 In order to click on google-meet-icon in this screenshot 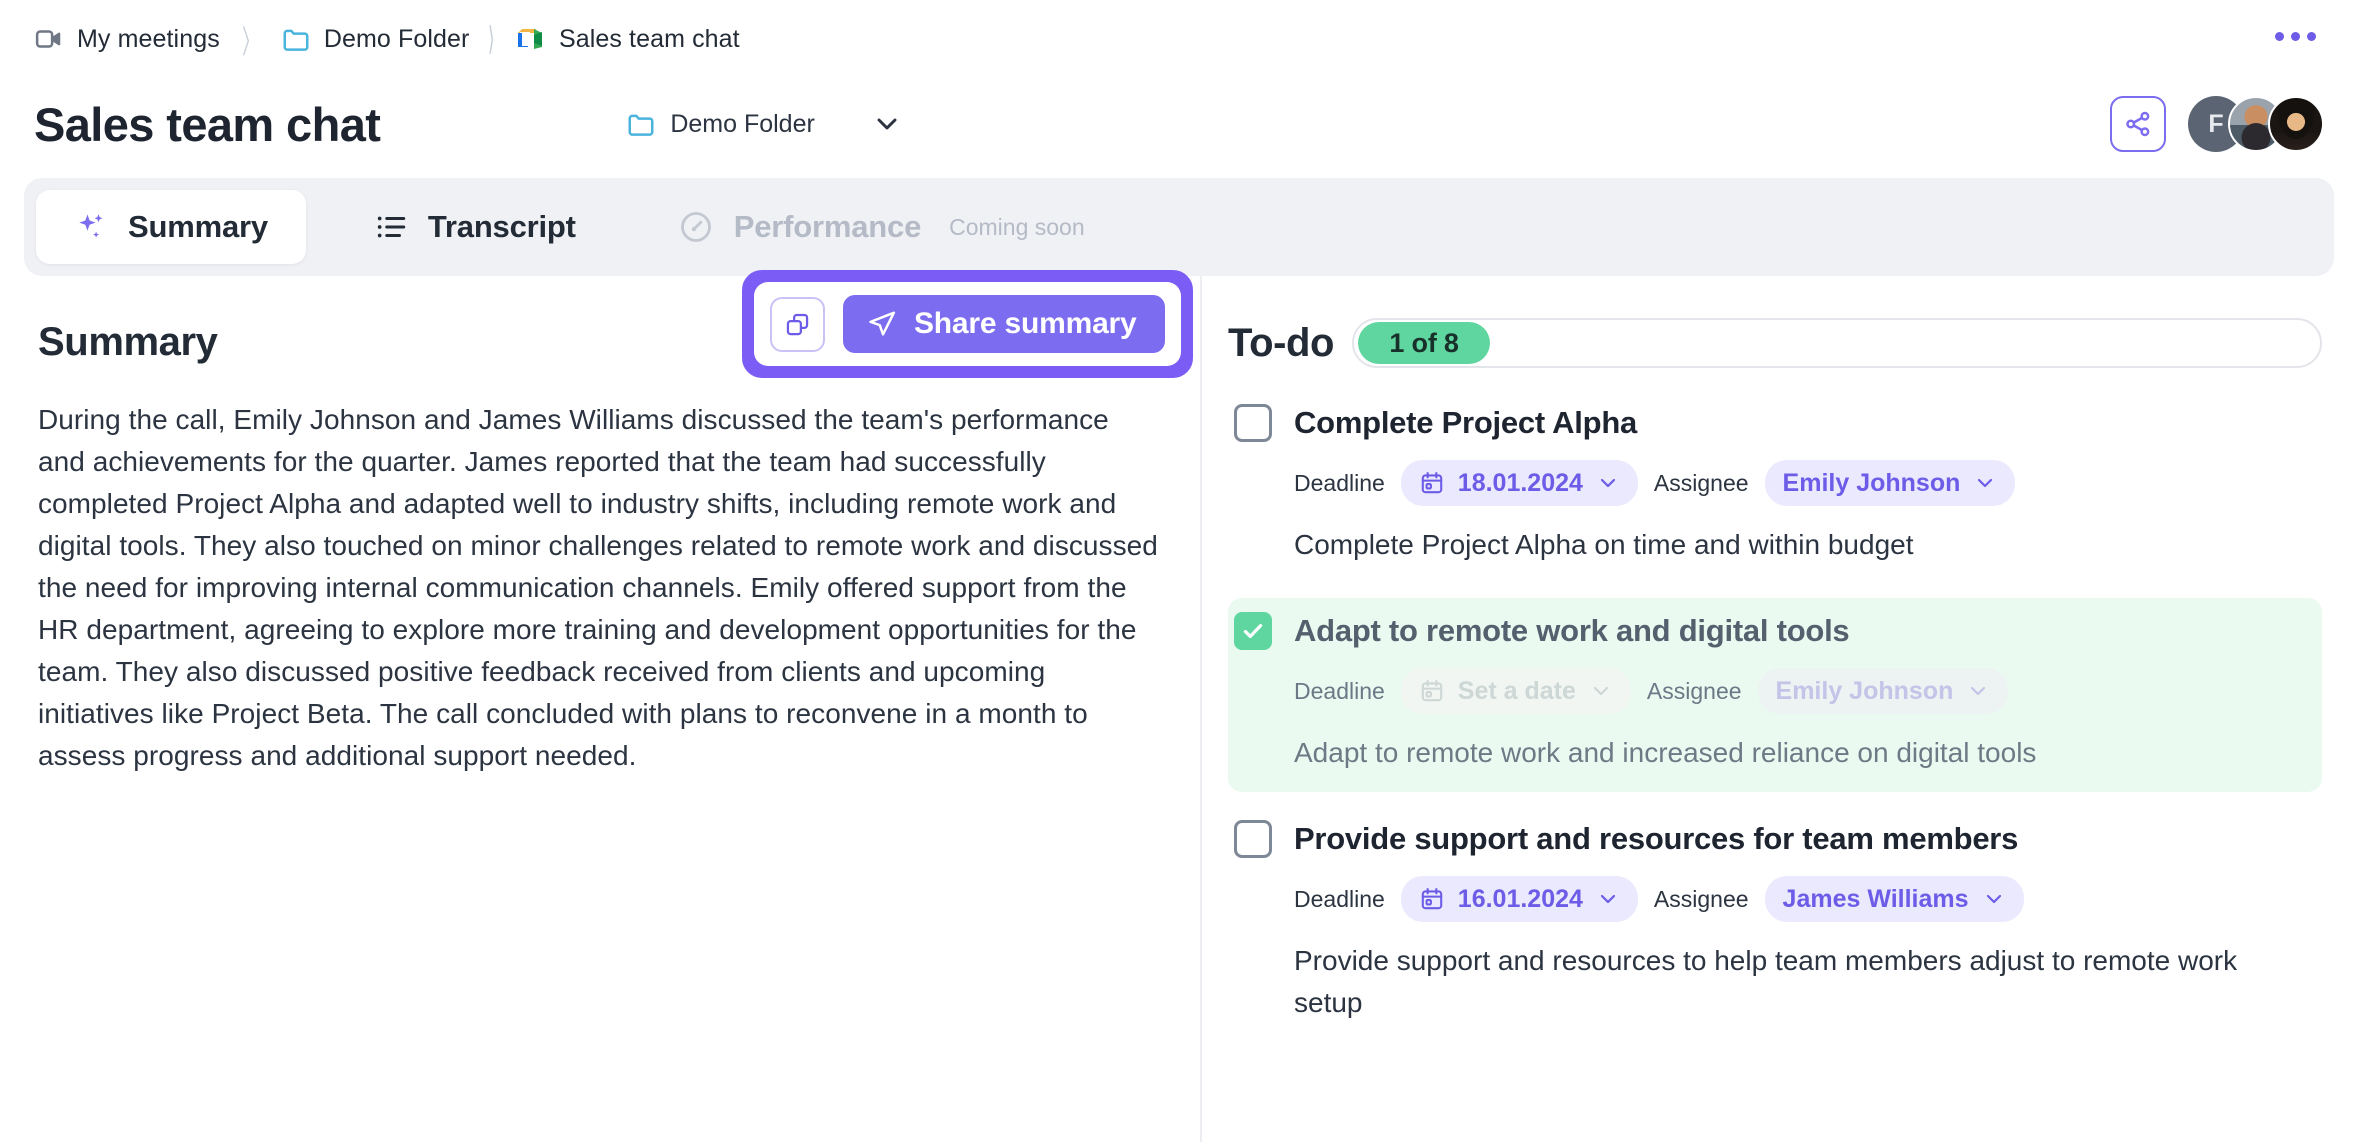, I will do `click(530, 39)`.